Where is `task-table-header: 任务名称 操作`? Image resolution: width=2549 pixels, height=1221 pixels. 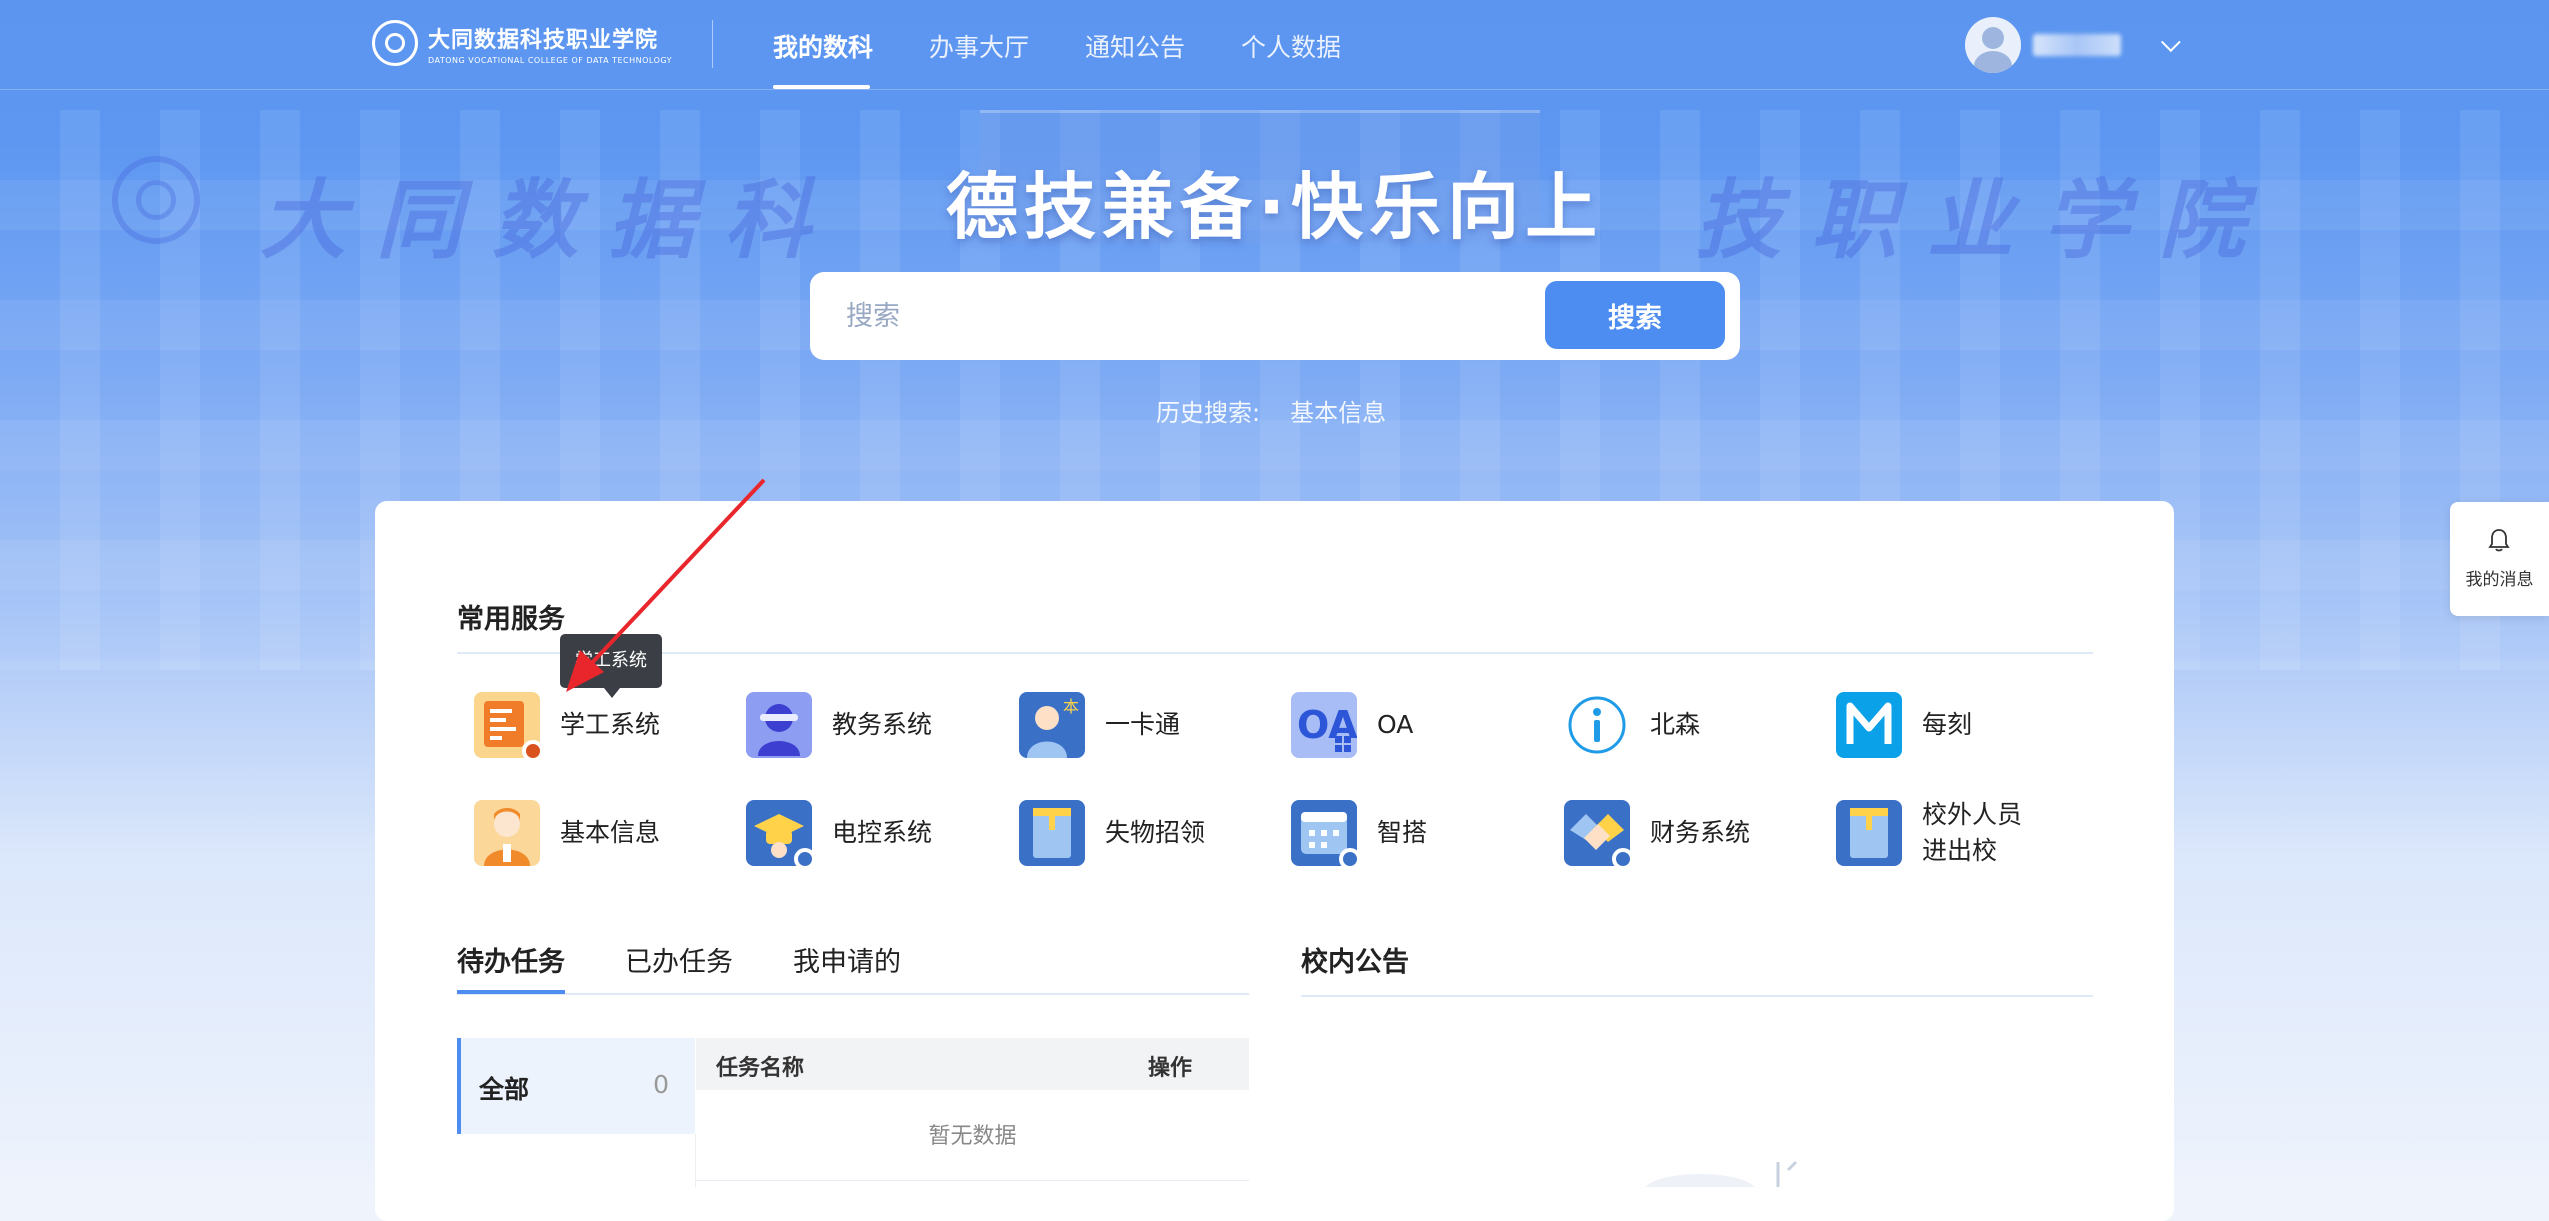 task-table-header: 任务名称 操作 is located at coordinates (972, 1064).